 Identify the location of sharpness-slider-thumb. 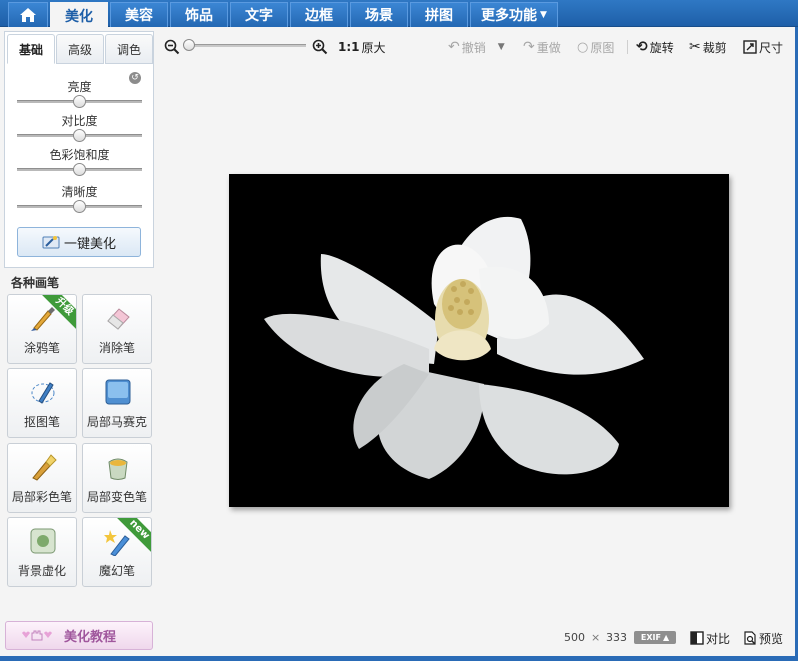
(79, 206).